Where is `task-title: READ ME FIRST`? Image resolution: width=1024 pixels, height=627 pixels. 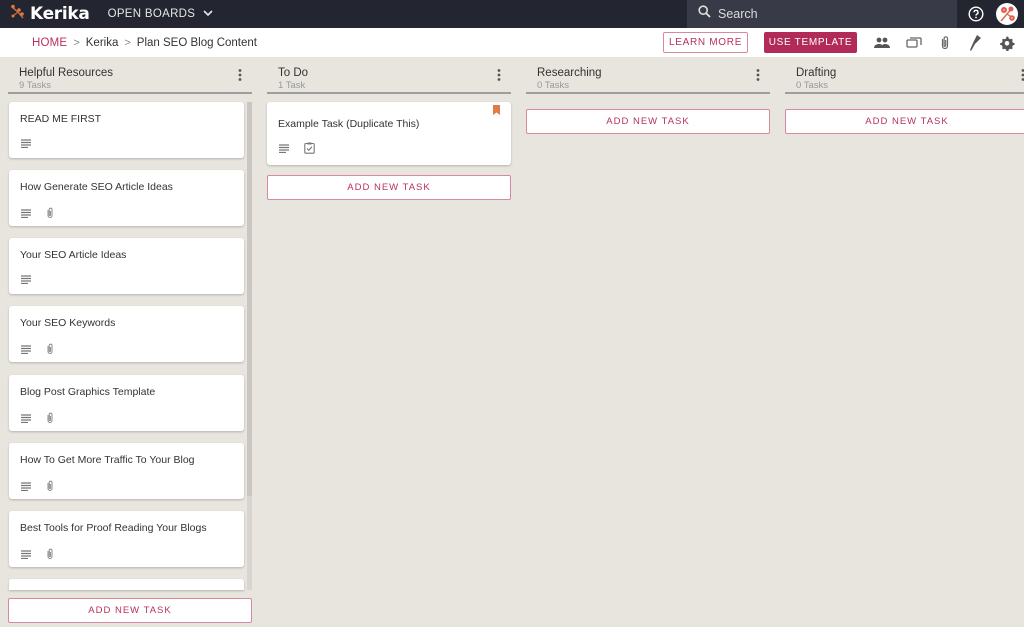
task-title: READ ME FIRST is located at coordinates (61, 119).